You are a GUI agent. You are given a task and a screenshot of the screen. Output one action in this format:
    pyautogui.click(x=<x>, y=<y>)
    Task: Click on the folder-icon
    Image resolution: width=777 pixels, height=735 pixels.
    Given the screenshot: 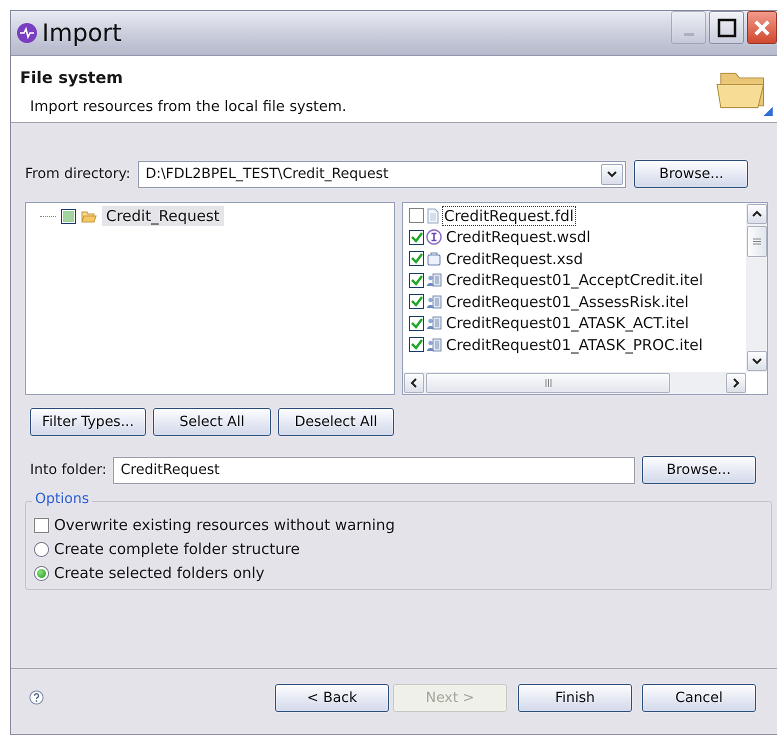 What is the action you would take?
    pyautogui.click(x=89, y=216)
    